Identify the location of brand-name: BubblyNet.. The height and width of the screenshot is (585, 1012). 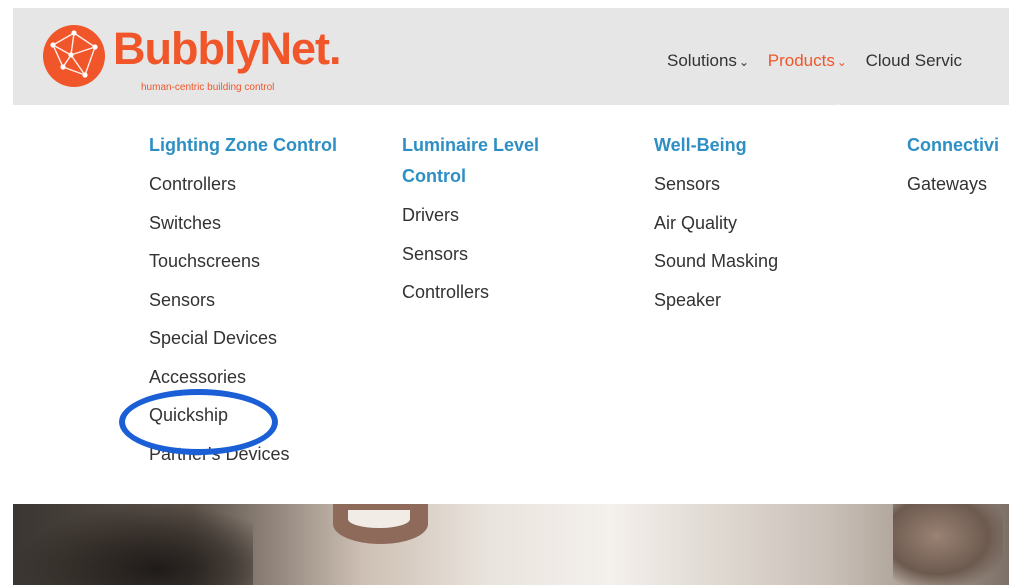
(227, 49).